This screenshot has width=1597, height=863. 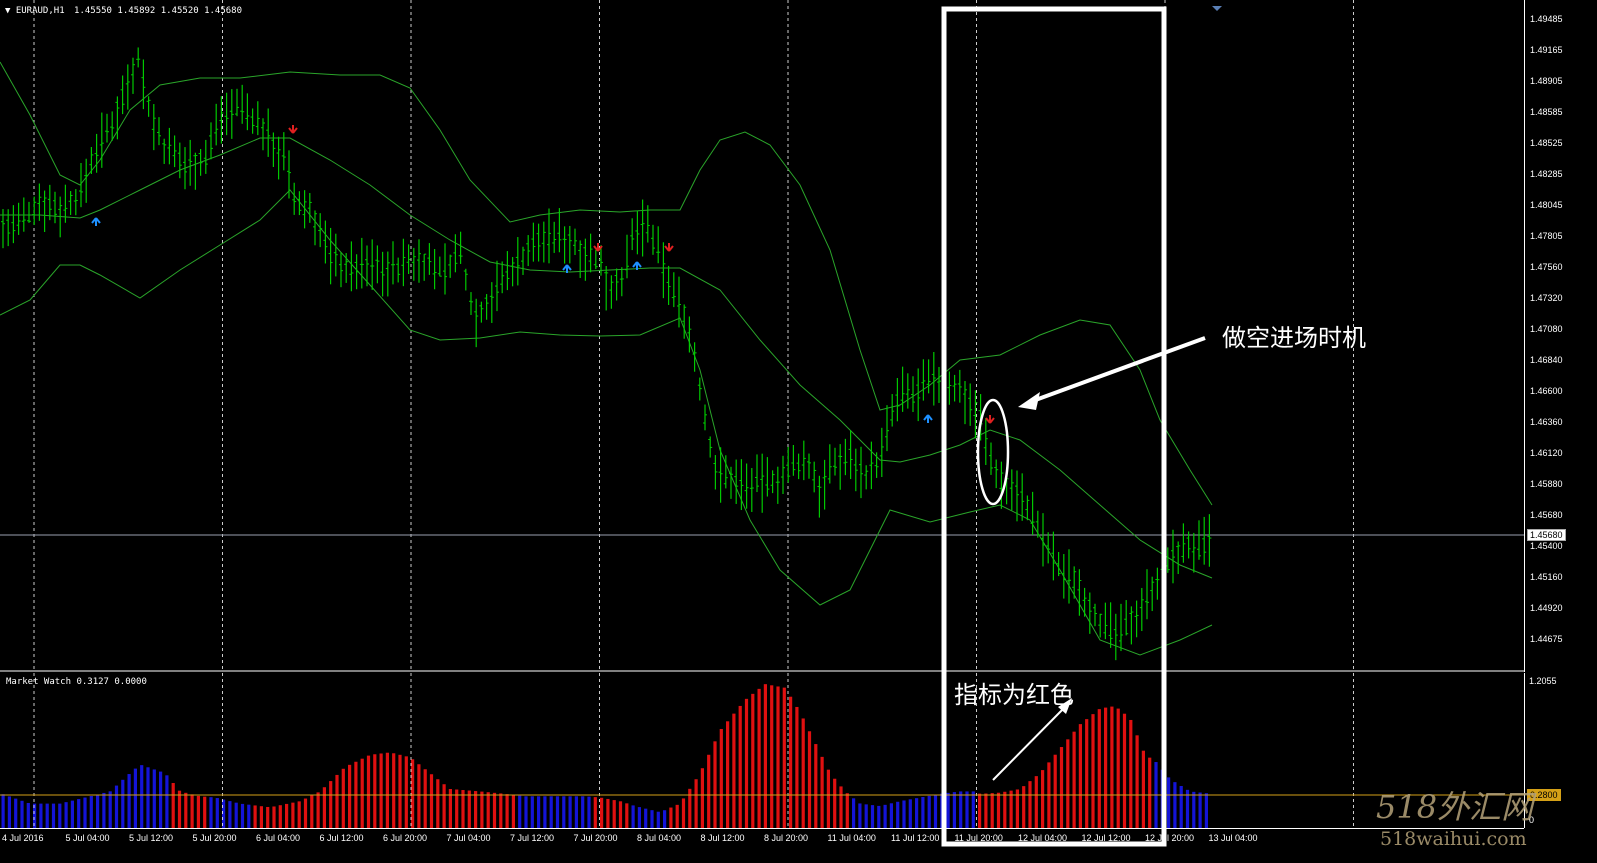 What do you see at coordinates (1546, 329) in the screenshot?
I see `price-tick-label: 1.47080` at bounding box center [1546, 329].